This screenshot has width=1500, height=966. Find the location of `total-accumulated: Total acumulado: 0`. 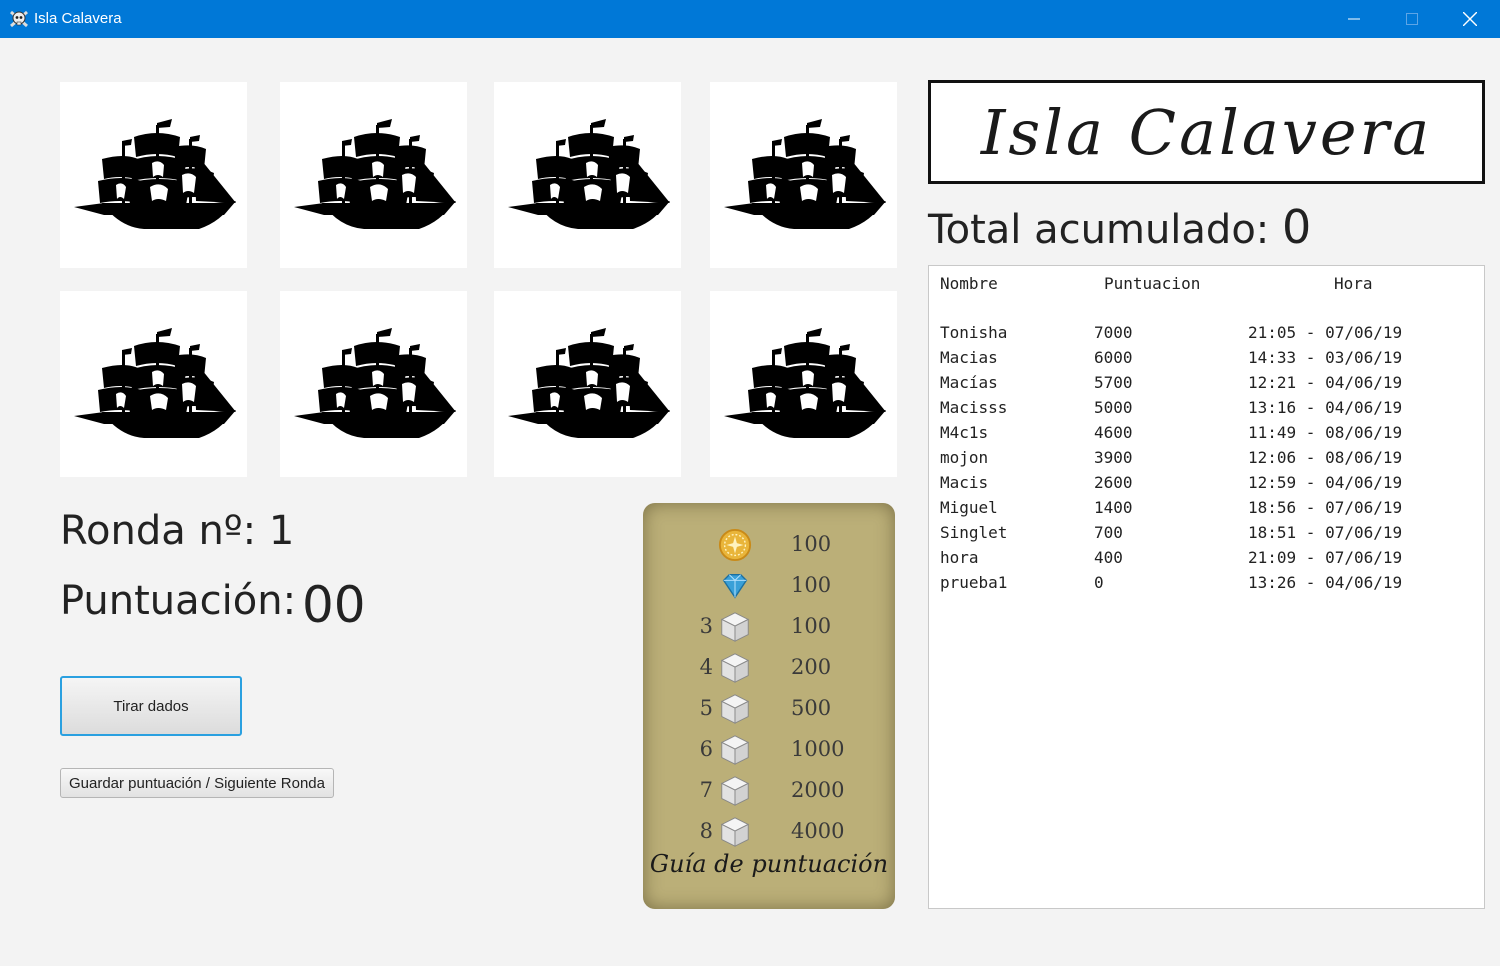

total-accumulated: Total acumulado: 0 is located at coordinates (1119, 227).